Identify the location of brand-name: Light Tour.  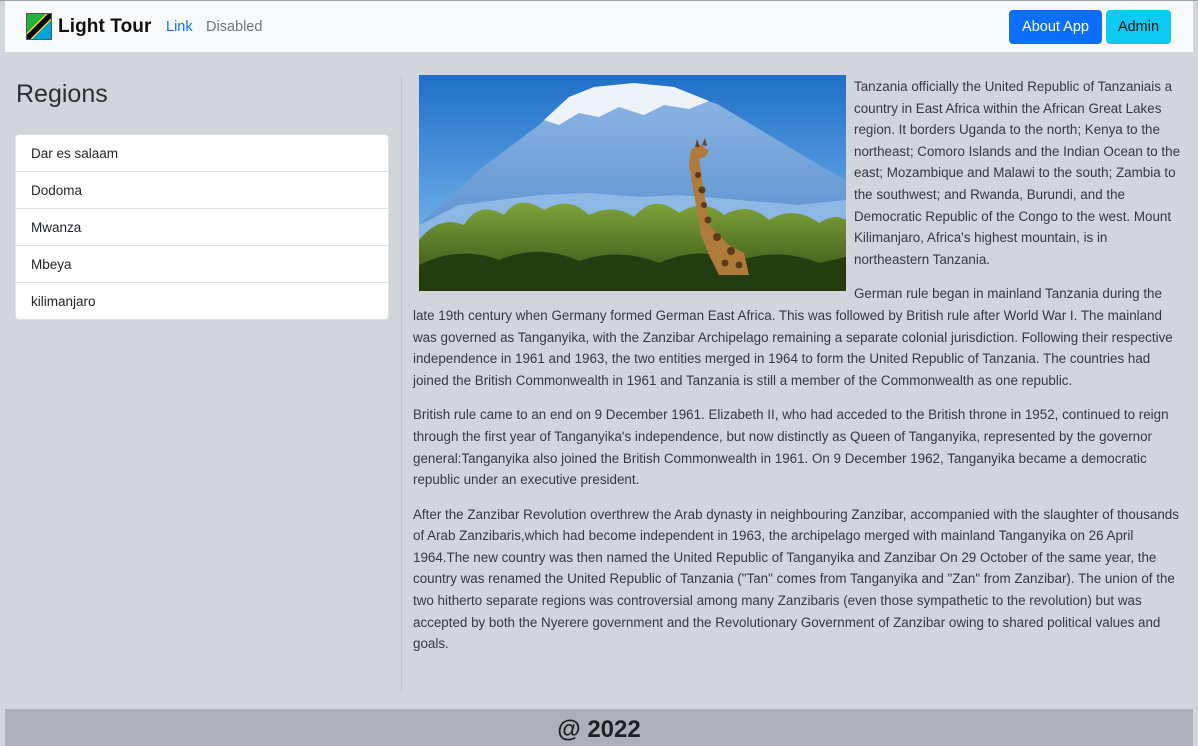
(105, 26).